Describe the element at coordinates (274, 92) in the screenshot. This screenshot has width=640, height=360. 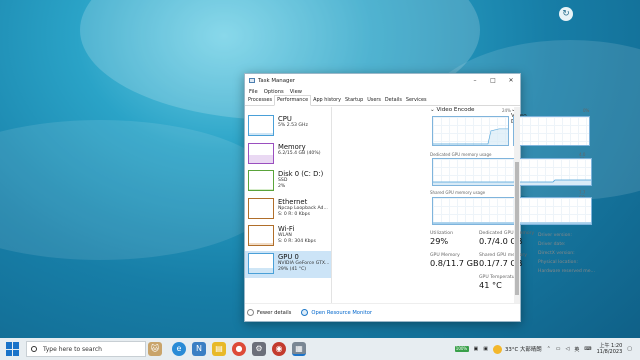
I see `menu-options: Options` at that location.